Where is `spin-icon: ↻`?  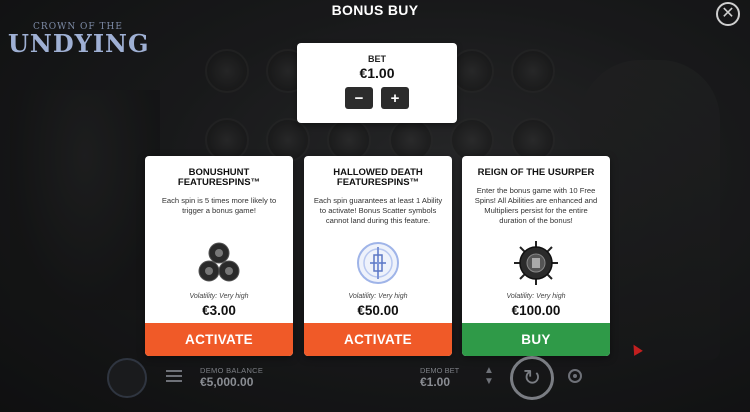 spin-icon: ↻ is located at coordinates (532, 378).